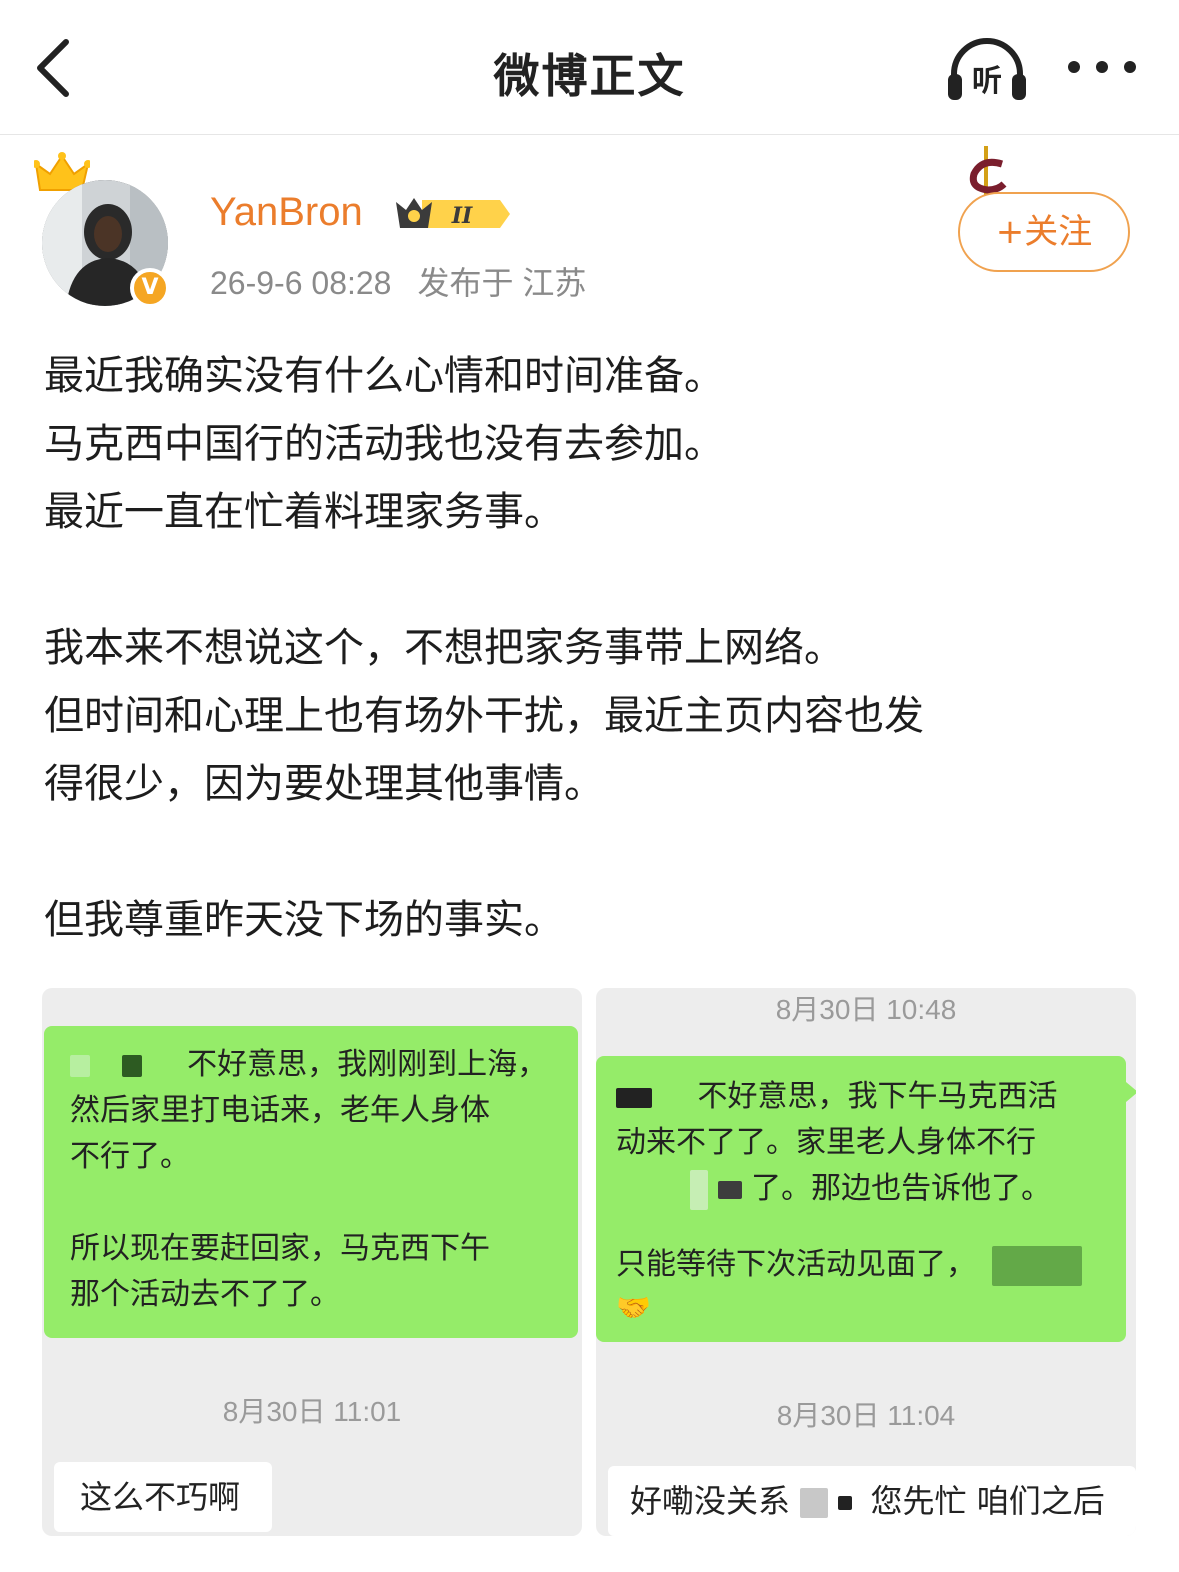 The height and width of the screenshot is (1572, 1179). What do you see at coordinates (484, 716) in the screenshot?
I see `post-line: 但时间和心理上也有场外干扰，最近主页内容也发` at bounding box center [484, 716].